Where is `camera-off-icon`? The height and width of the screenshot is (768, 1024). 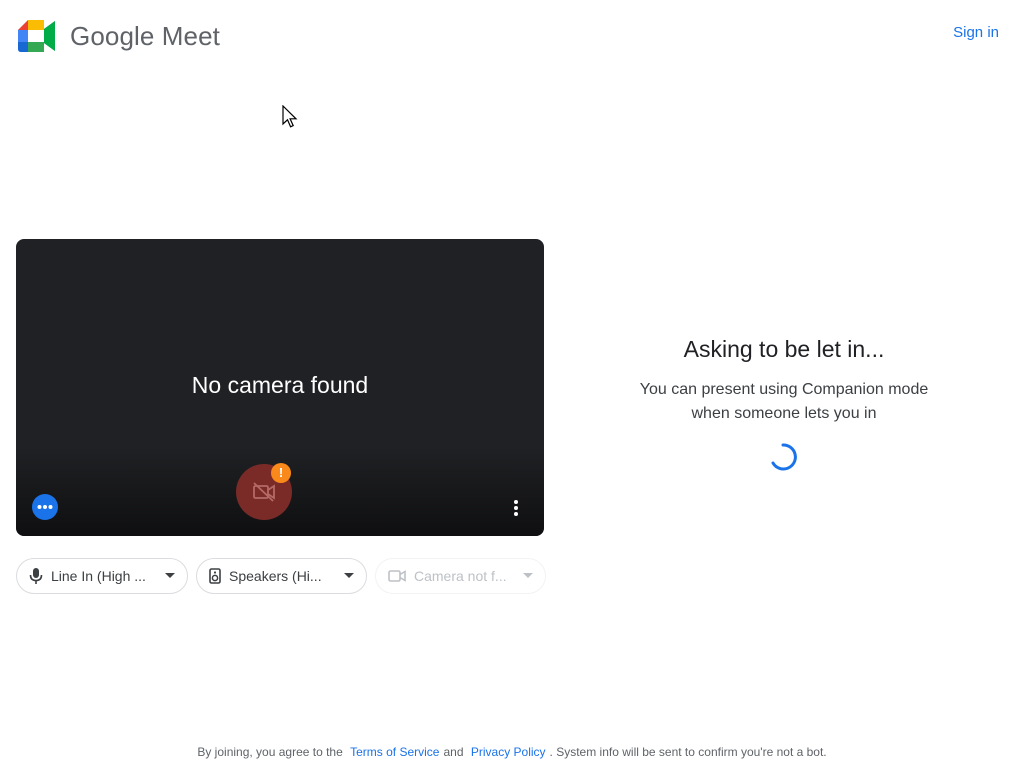
camera-off-icon is located at coordinates (264, 492).